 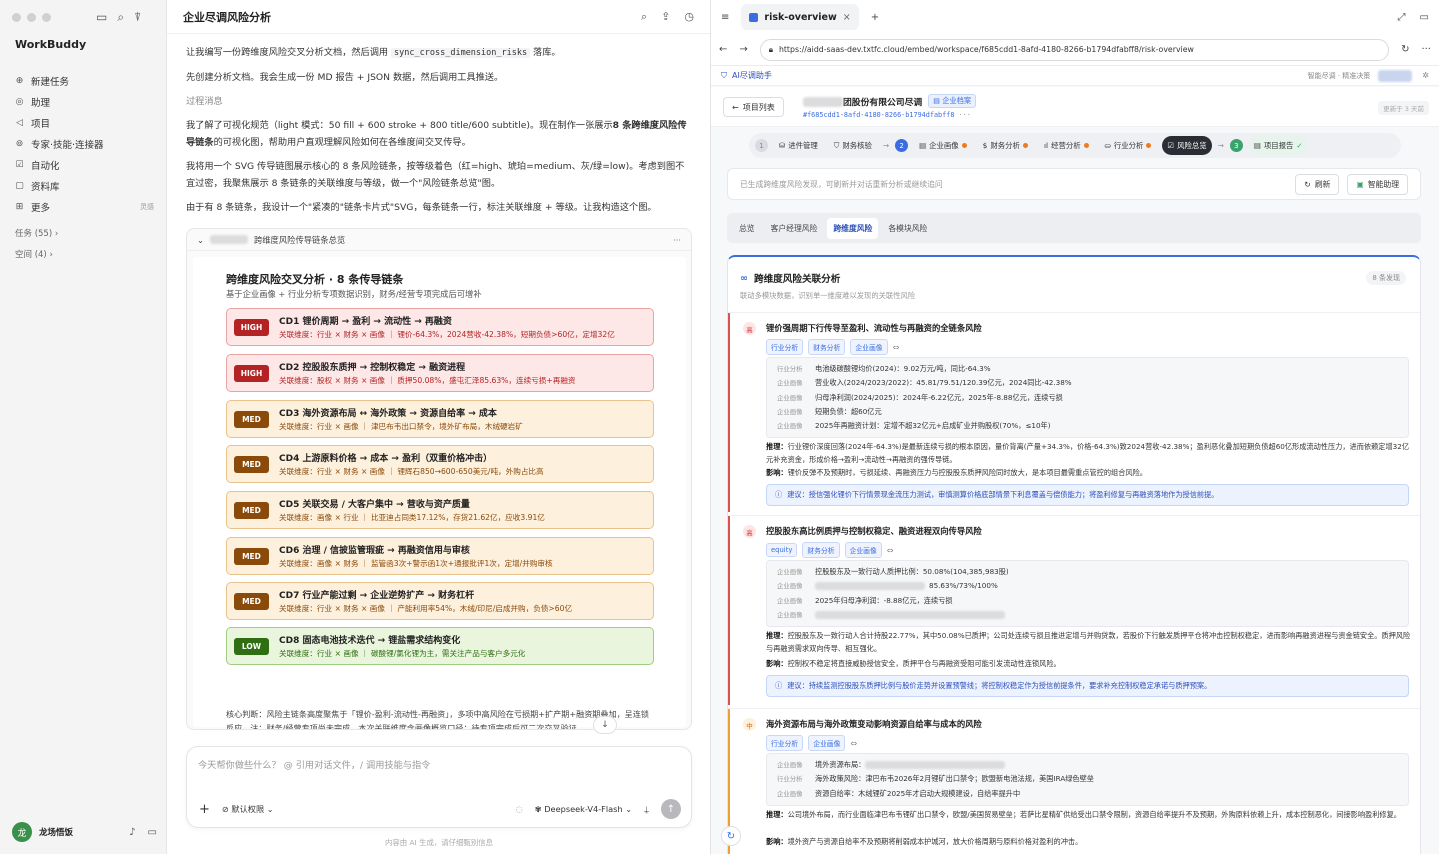 What do you see at coordinates (689, 17) in the screenshot?
I see `history-icon: ◷` at bounding box center [689, 17].